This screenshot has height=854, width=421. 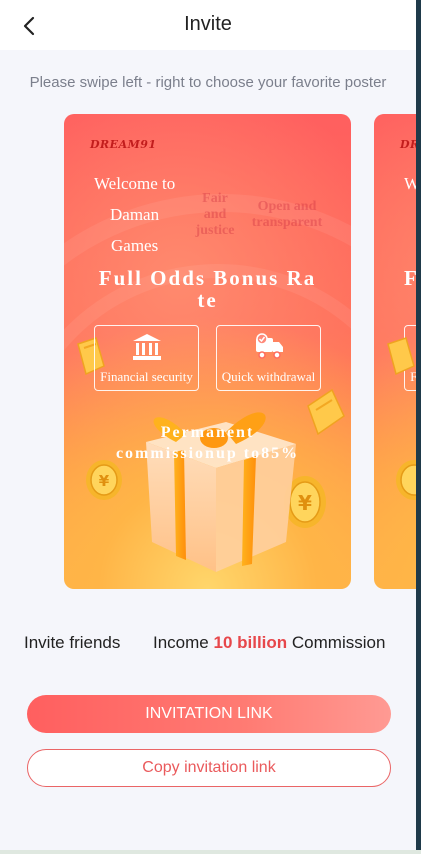 What do you see at coordinates (72, 642) in the screenshot?
I see `invite-friends-label: Invite friends` at bounding box center [72, 642].